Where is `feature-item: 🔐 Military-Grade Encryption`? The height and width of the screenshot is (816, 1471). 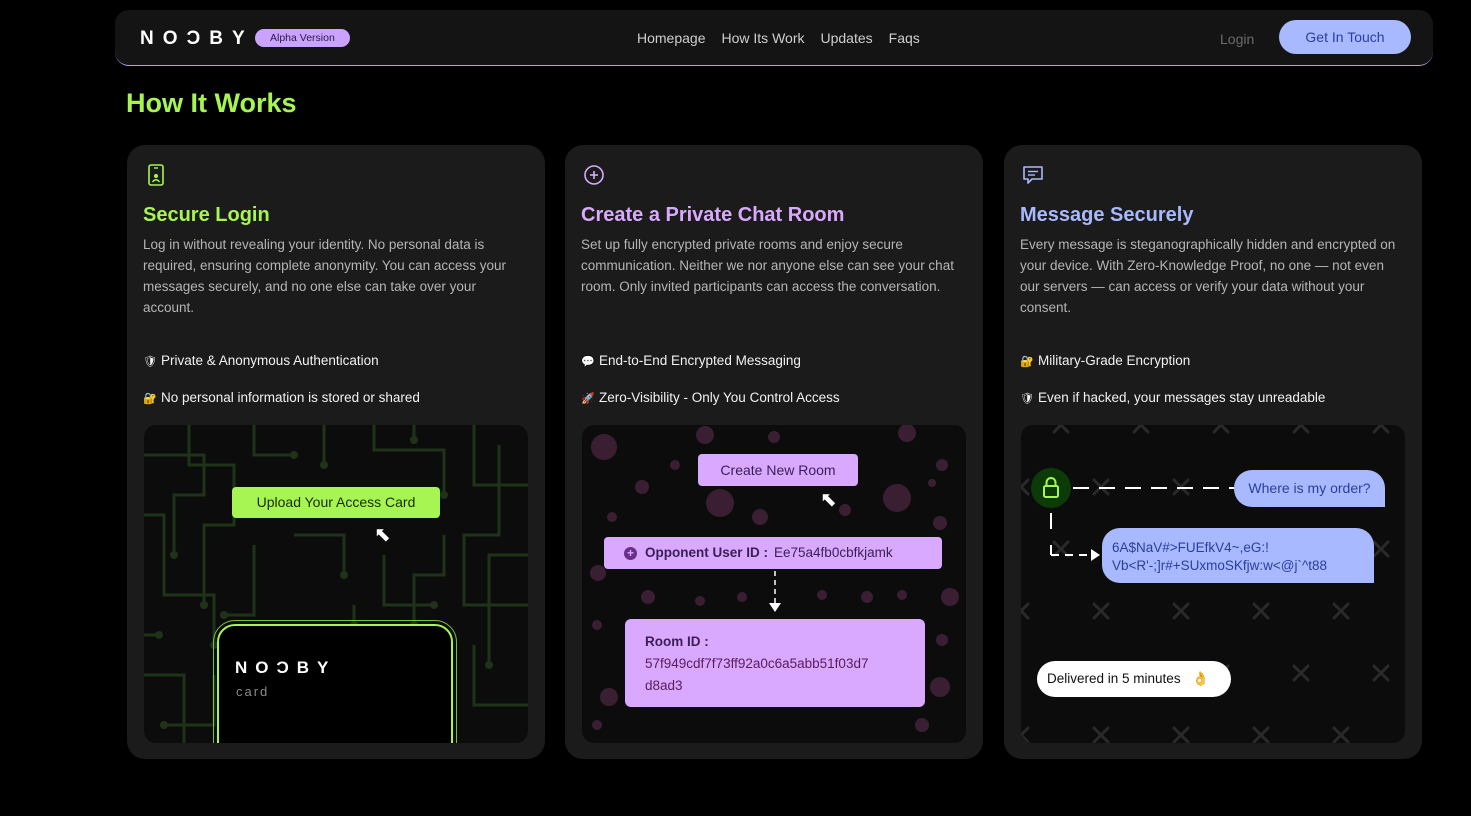 feature-item: 🔐 Military-Grade Encryption is located at coordinates (1105, 361).